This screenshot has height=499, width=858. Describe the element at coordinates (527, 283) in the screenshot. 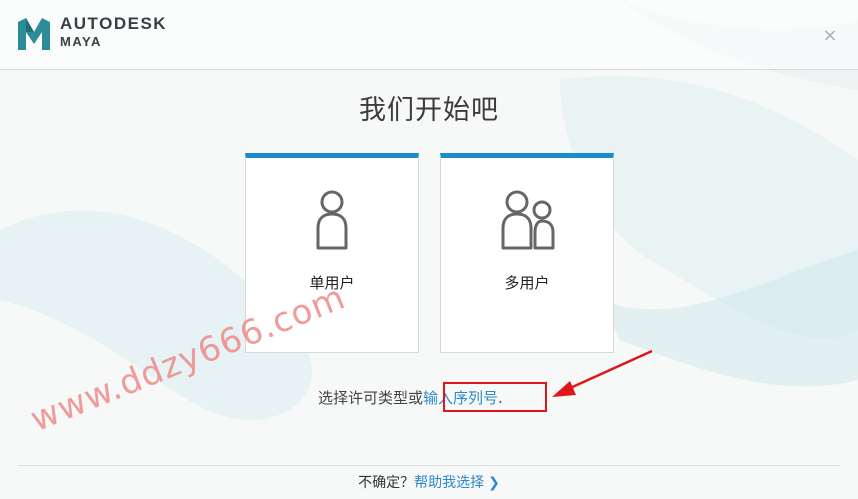

I see `multi-user-label: 多用户` at that location.